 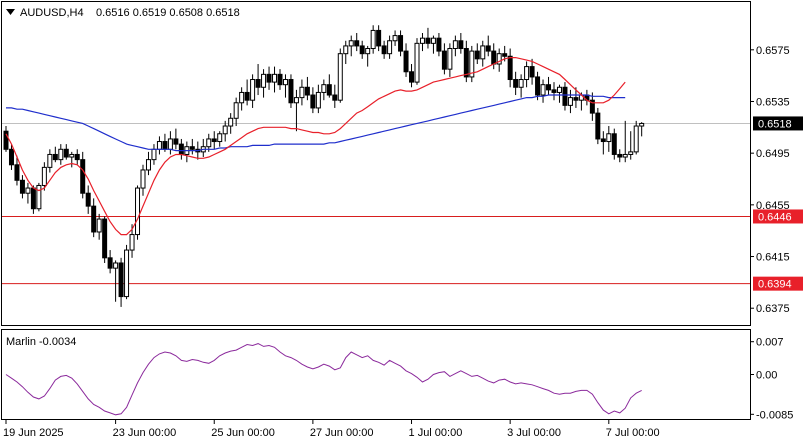 I want to click on price-tick-label: 0.6415, so click(x=773, y=258).